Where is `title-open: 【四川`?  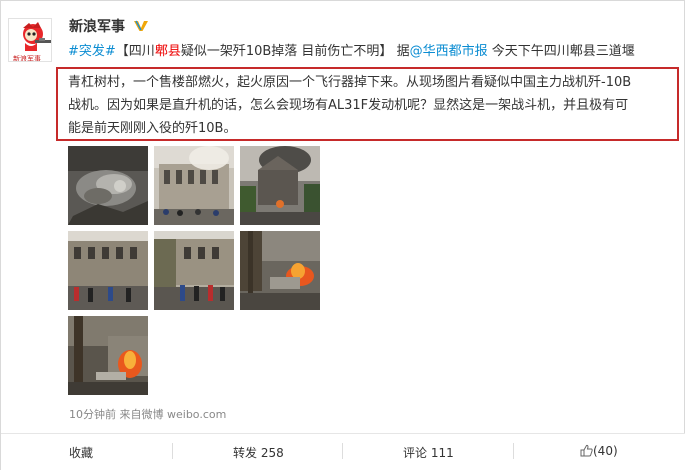 title-open: 【四川 is located at coordinates (135, 51).